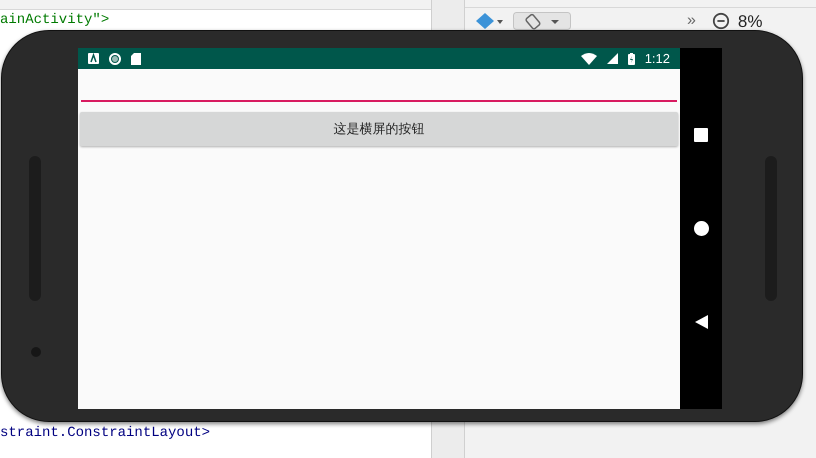 This screenshot has width=816, height=458. What do you see at coordinates (93, 58) in the screenshot?
I see `notification-icon` at bounding box center [93, 58].